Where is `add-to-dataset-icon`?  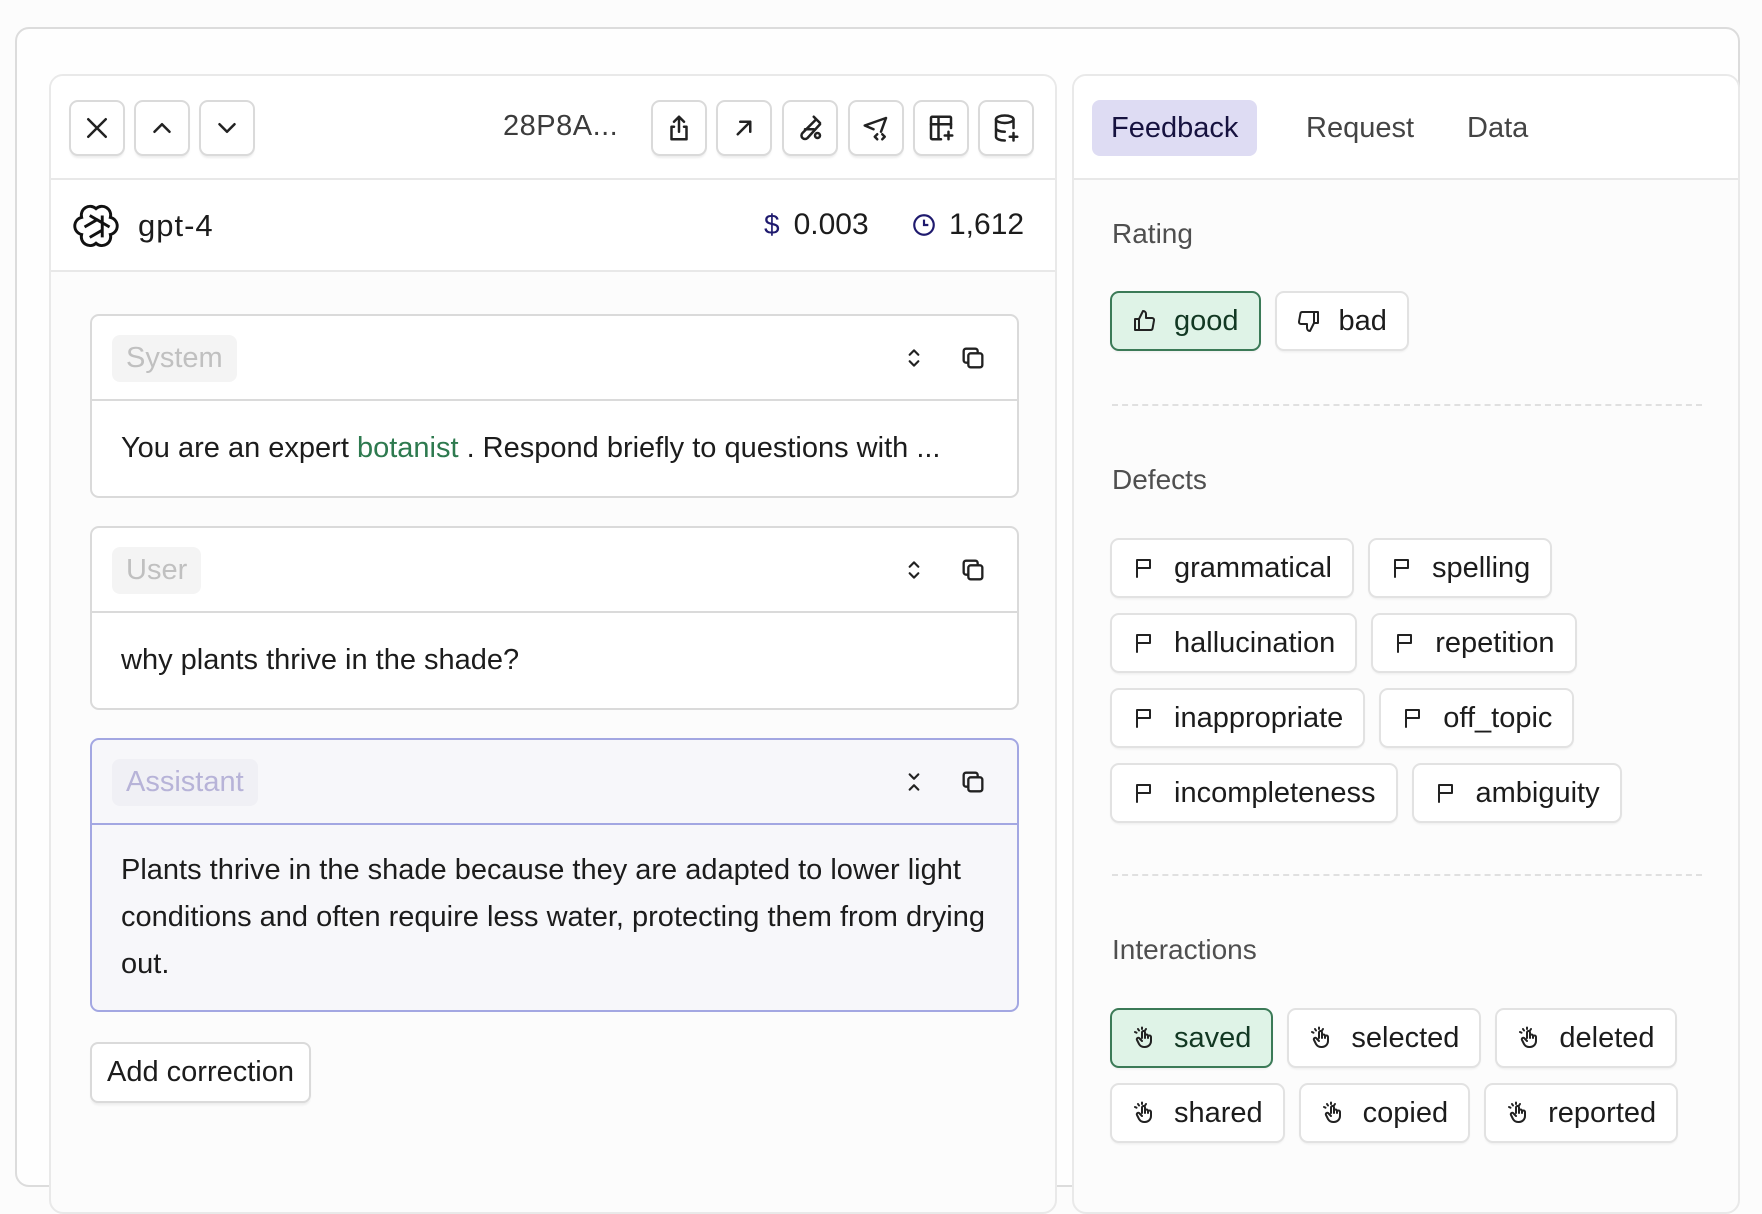
add-to-dataset-icon is located at coordinates (1006, 128).